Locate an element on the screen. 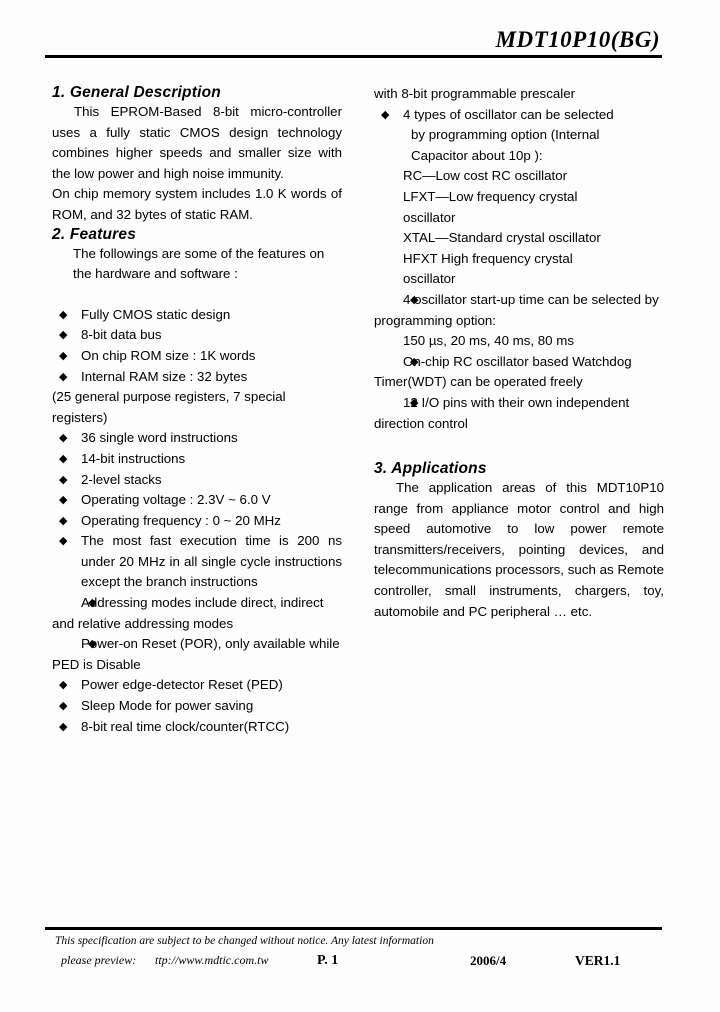 The image size is (720, 1012). startup-time-values: 150 µs, 20 ms, 40 ms, 80 ms is located at coordinates (488, 341).